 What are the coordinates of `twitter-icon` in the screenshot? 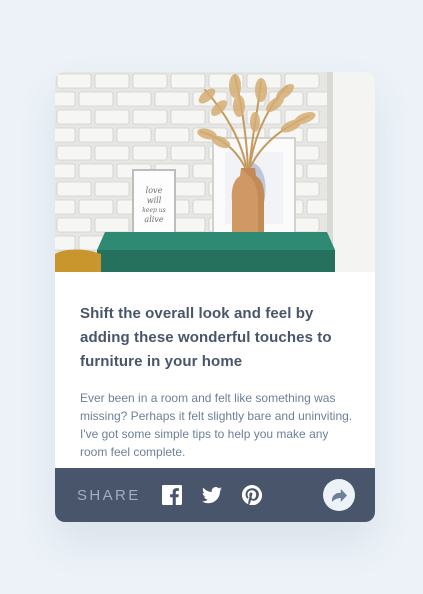 It's located at (212, 495).